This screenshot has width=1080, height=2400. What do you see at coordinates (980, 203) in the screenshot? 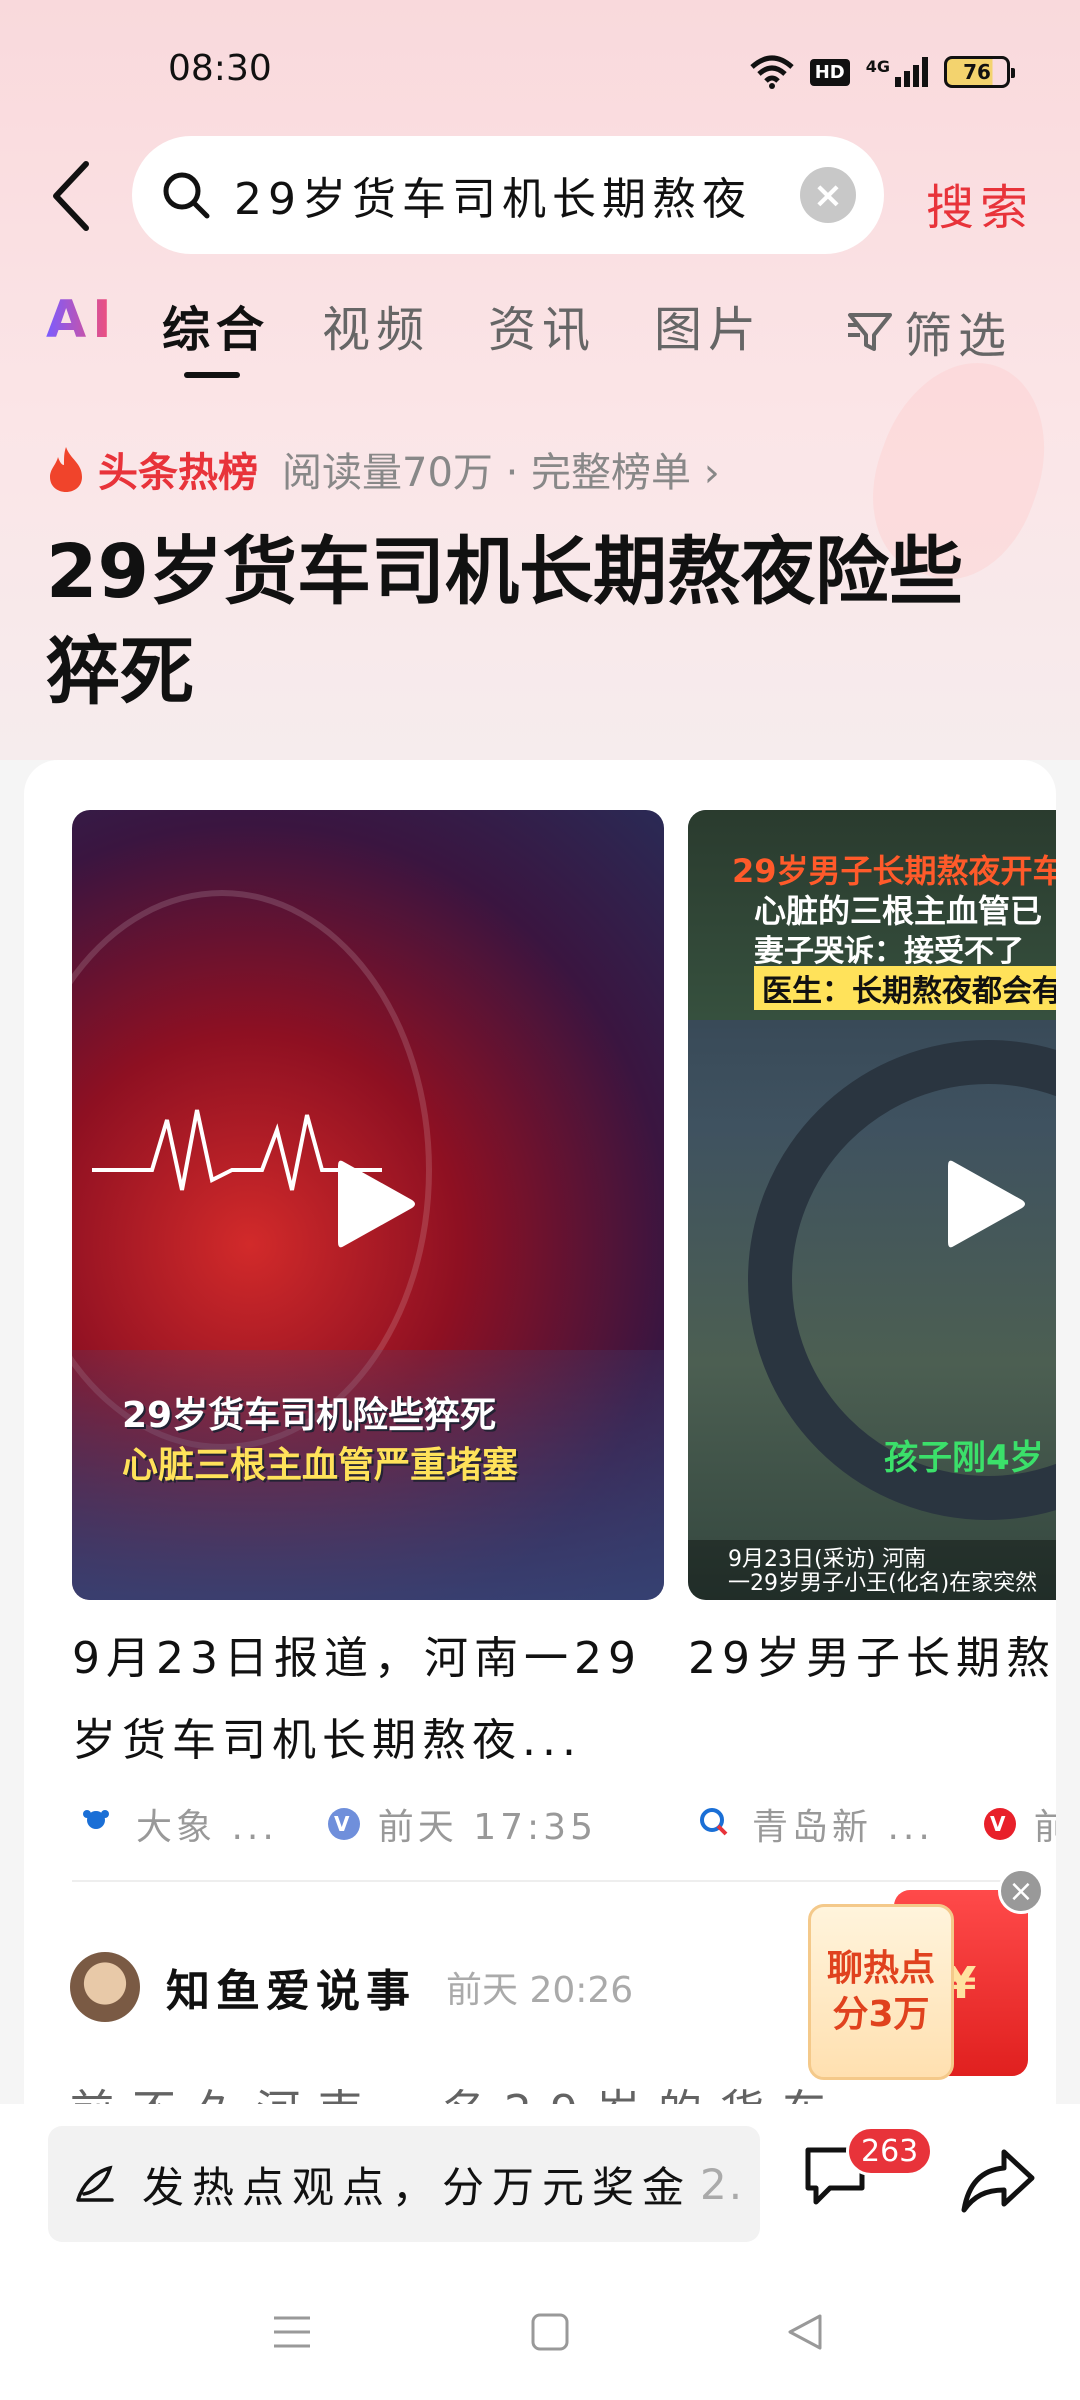
I see `search-button: 搜索` at bounding box center [980, 203].